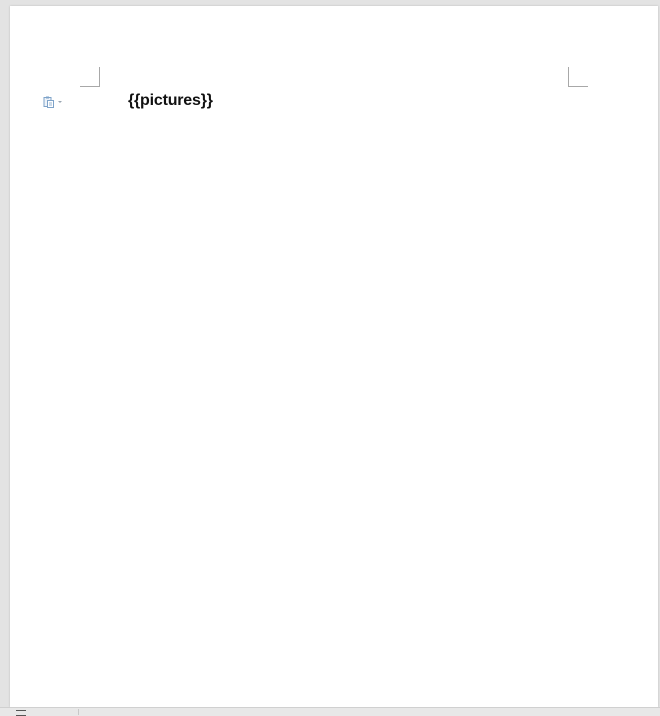 The image size is (660, 716). What do you see at coordinates (170, 101) in the screenshot?
I see `pictures-placeholder-text: {{pictures}}` at bounding box center [170, 101].